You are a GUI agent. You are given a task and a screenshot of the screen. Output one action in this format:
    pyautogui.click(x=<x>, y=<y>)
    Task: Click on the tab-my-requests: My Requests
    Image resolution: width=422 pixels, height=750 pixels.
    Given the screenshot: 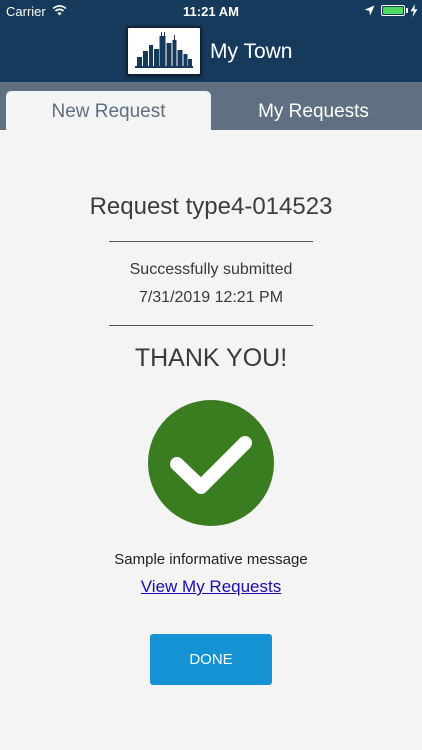 What is the action you would take?
    pyautogui.click(x=313, y=110)
    